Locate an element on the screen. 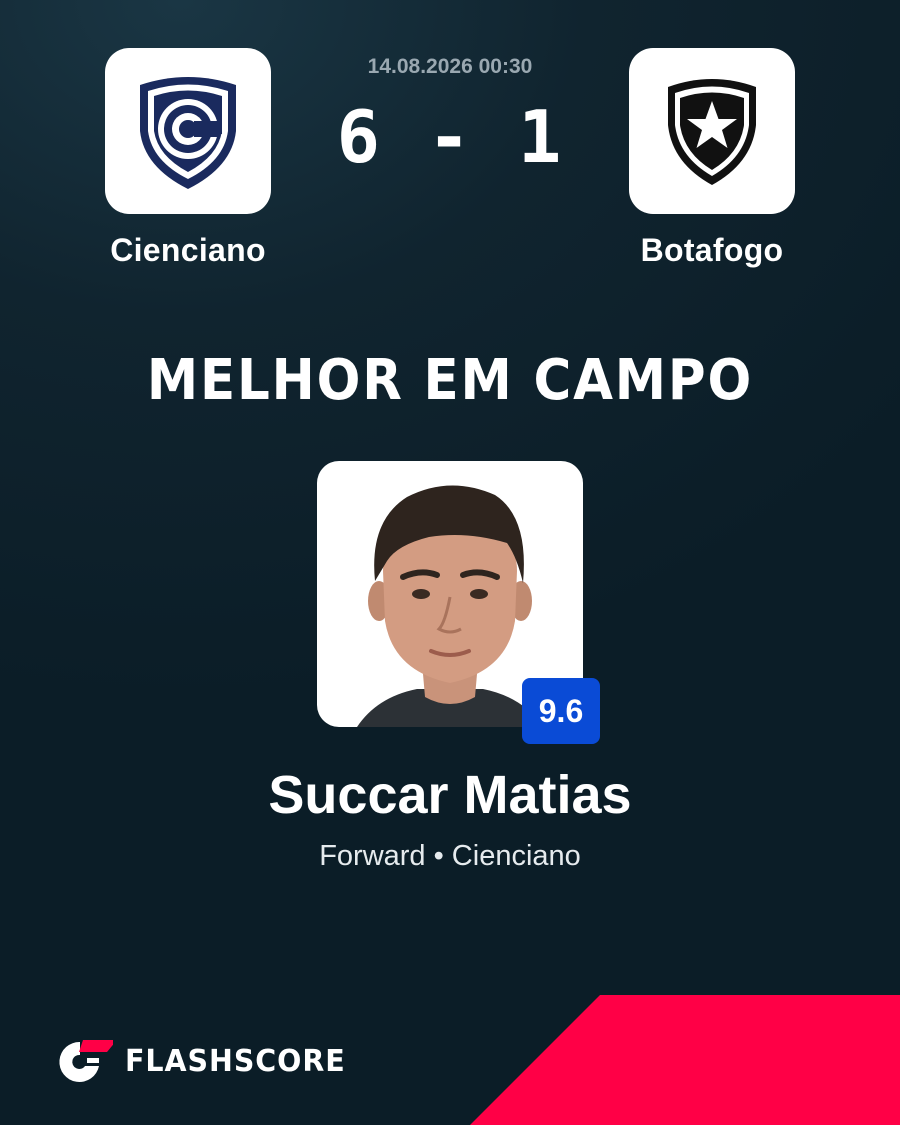  player-rating-badge: 9.6 is located at coordinates (561, 711).